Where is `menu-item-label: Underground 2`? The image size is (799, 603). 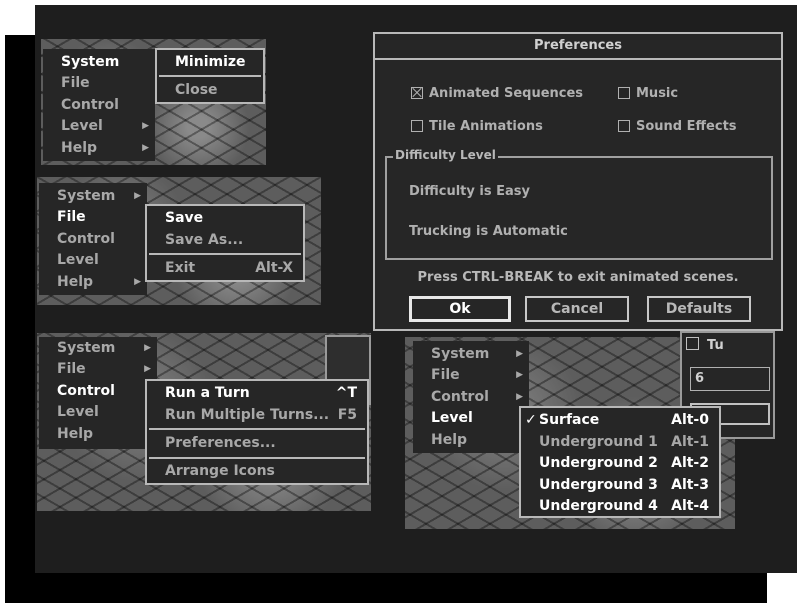
menu-item-label: Underground 2 is located at coordinates (598, 463).